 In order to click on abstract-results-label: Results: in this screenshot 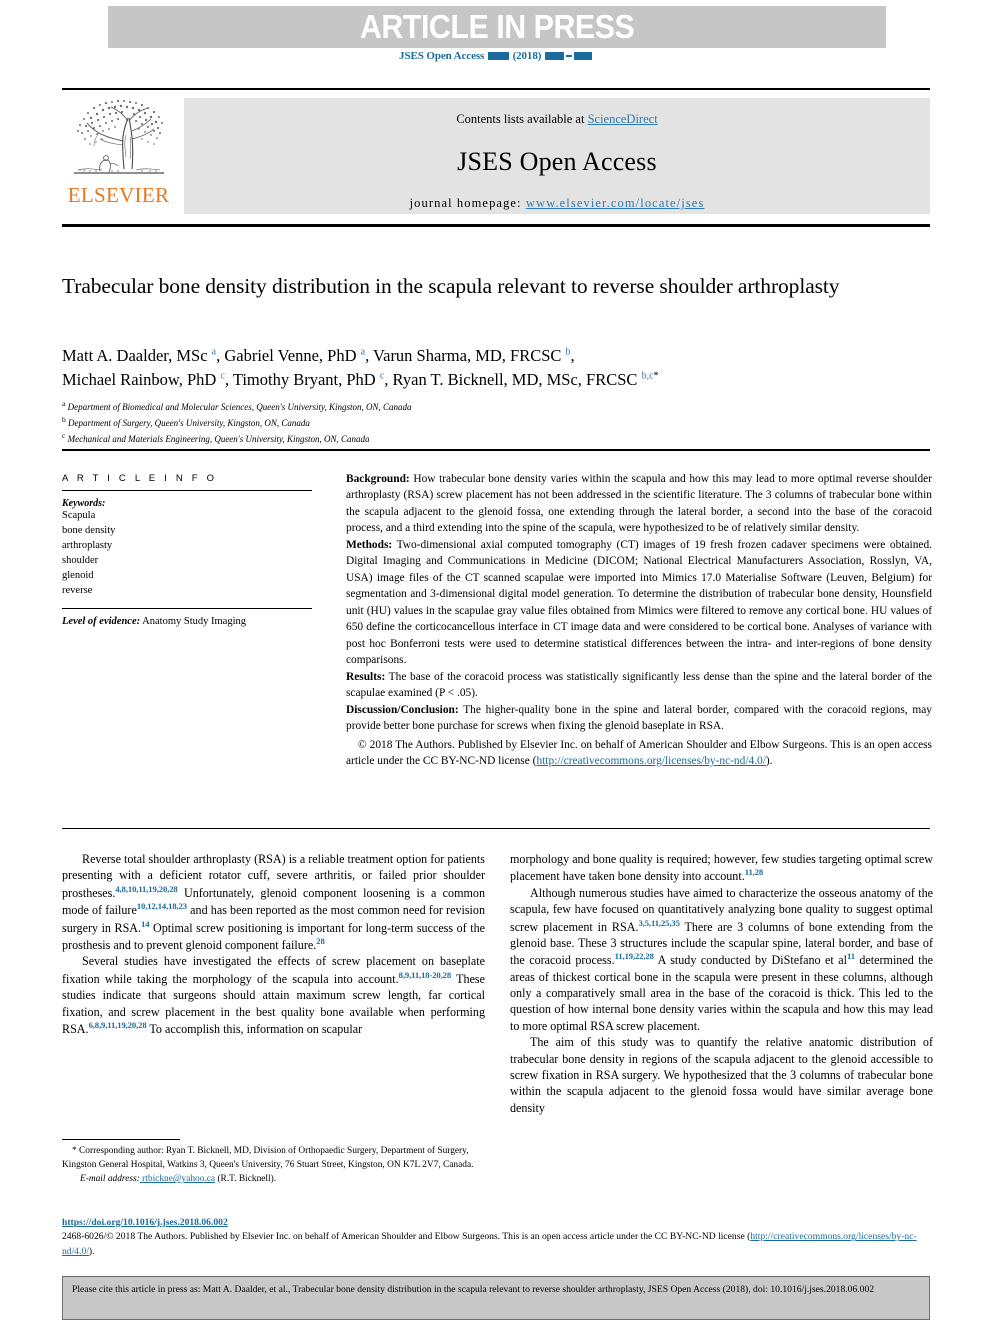, I will do `click(366, 676)`.